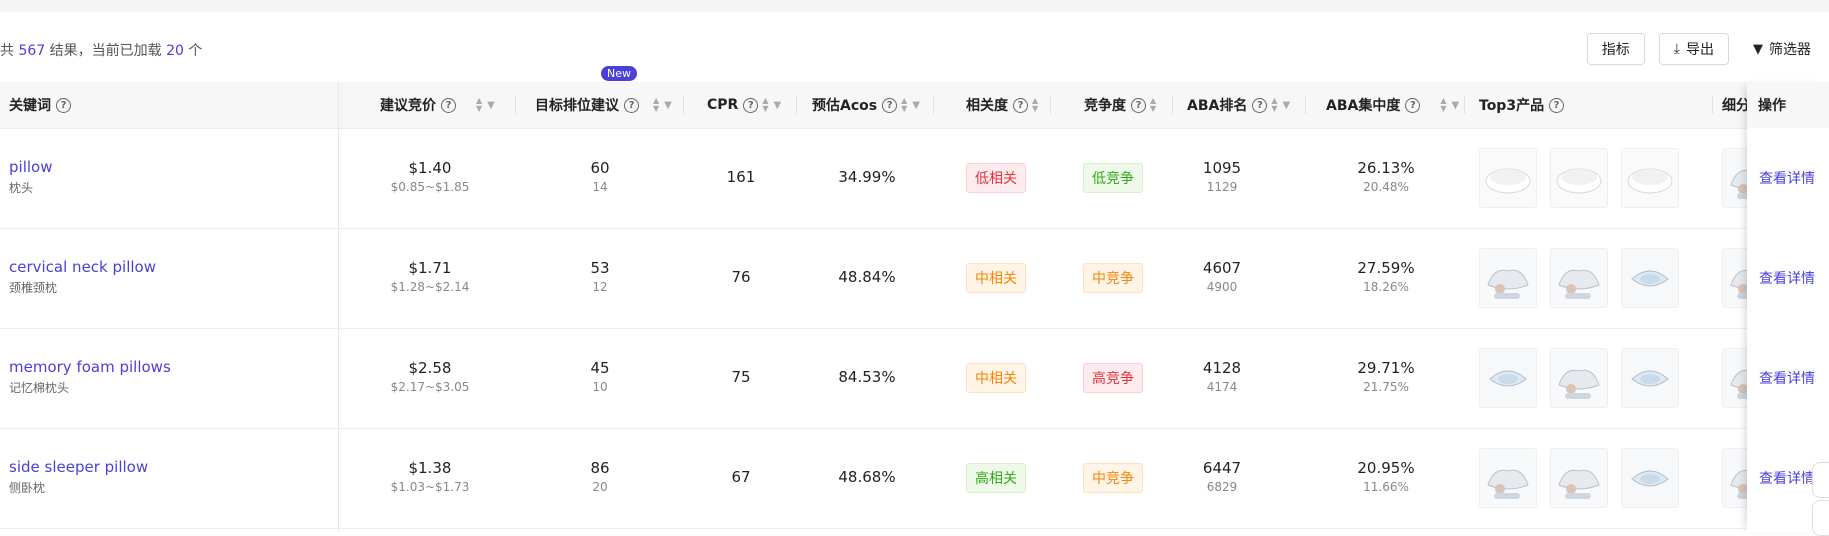 The height and width of the screenshot is (536, 1829). Describe the element at coordinates (82, 277) in the screenshot. I see `keyword-cell: cervical neck pillow 颈椎颈枕` at that location.